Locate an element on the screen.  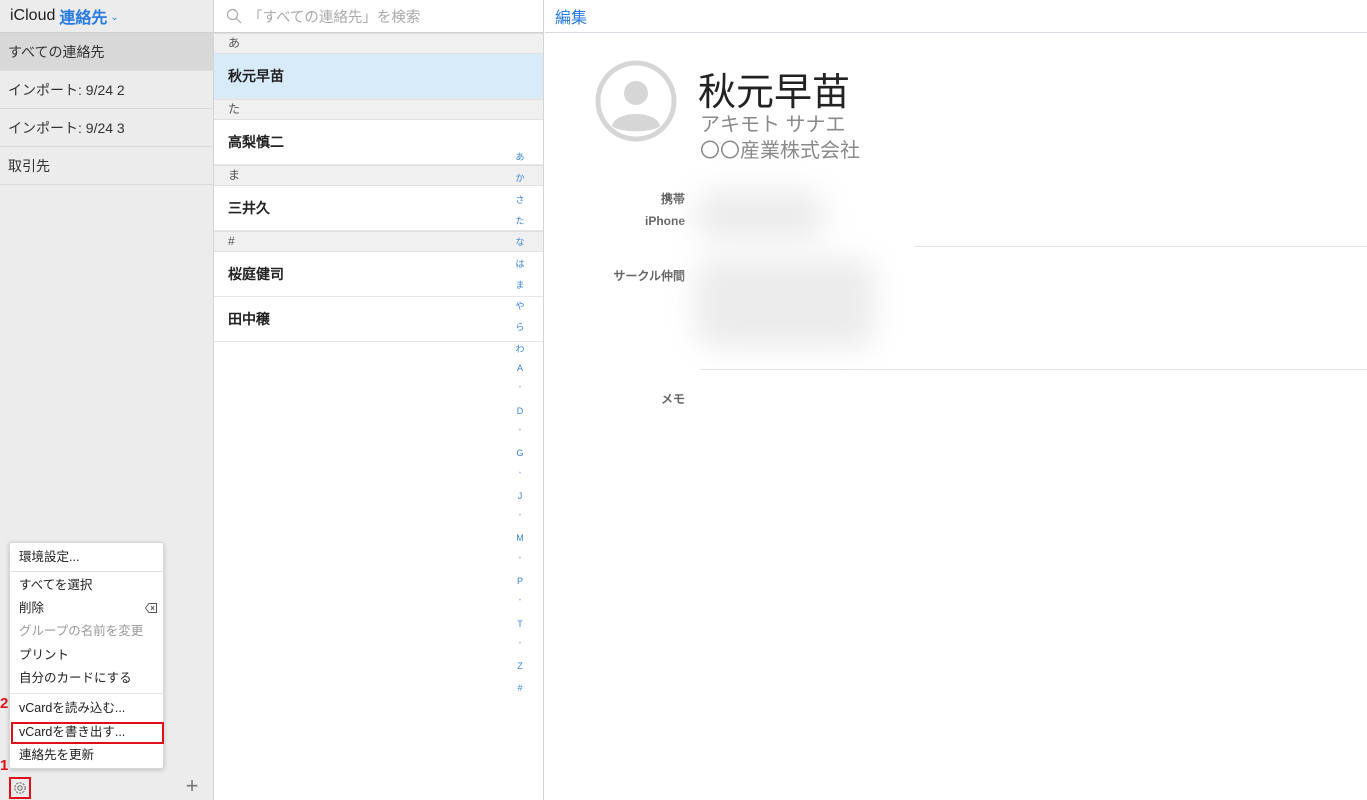
detail-toolbar: 編集 is located at coordinates (956, 16).